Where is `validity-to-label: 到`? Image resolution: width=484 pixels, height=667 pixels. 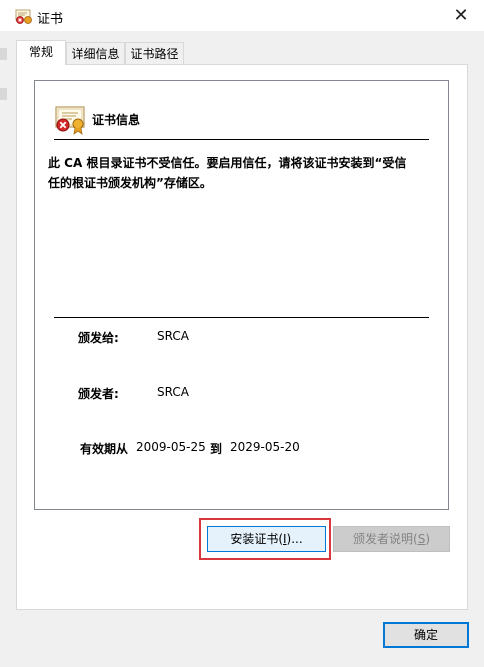
validity-to-label: 到 is located at coordinates (216, 449).